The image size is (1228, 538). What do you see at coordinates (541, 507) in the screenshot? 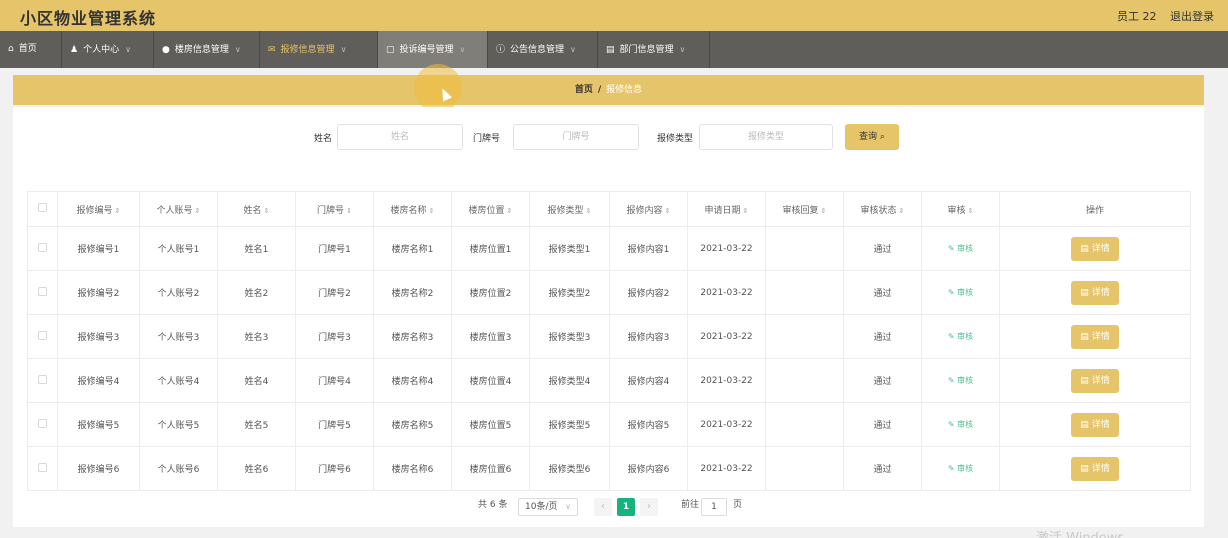
I see `page-size-value: 10条/页` at bounding box center [541, 507].